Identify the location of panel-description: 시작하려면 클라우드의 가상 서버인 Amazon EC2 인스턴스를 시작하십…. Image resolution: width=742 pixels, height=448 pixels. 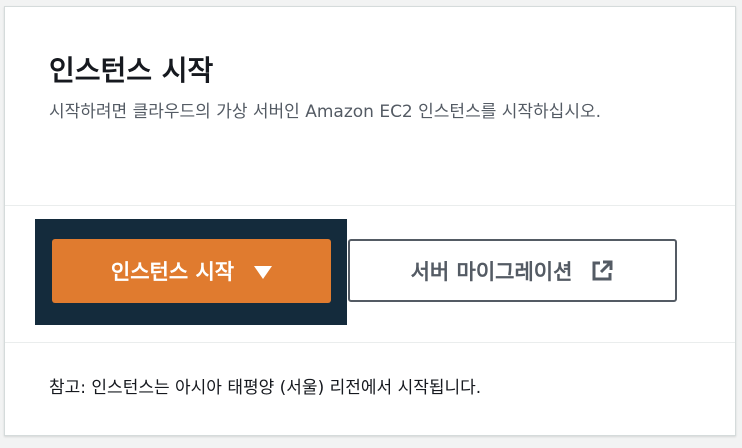
(325, 112).